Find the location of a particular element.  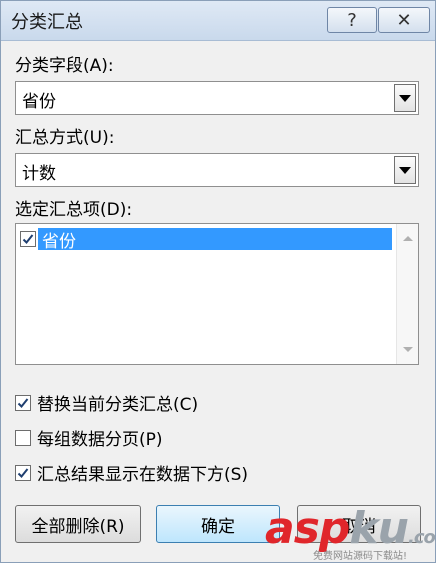

watermark-tagline: 免费网站源码下载站! is located at coordinates (360, 556).